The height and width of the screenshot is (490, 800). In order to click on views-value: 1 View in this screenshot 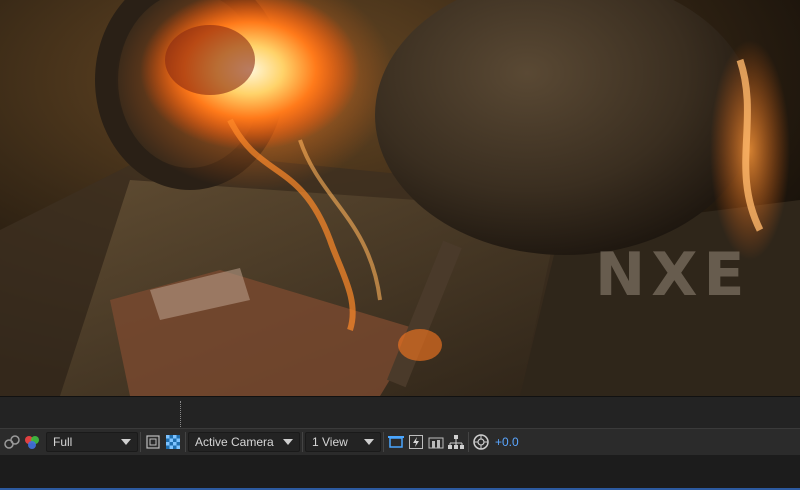, I will do `click(330, 442)`.